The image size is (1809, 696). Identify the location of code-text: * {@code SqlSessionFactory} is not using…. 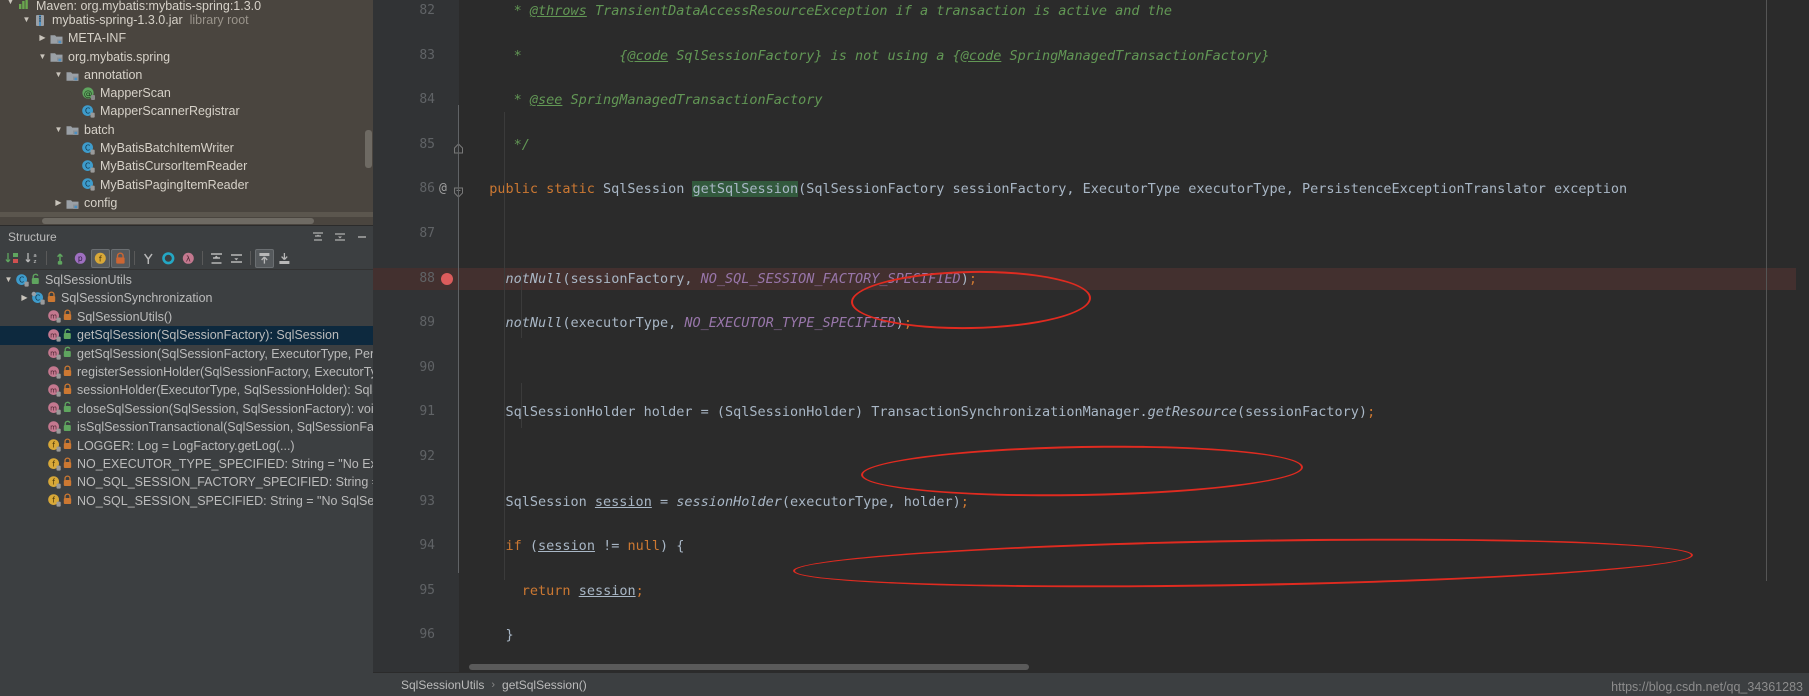
(871, 56).